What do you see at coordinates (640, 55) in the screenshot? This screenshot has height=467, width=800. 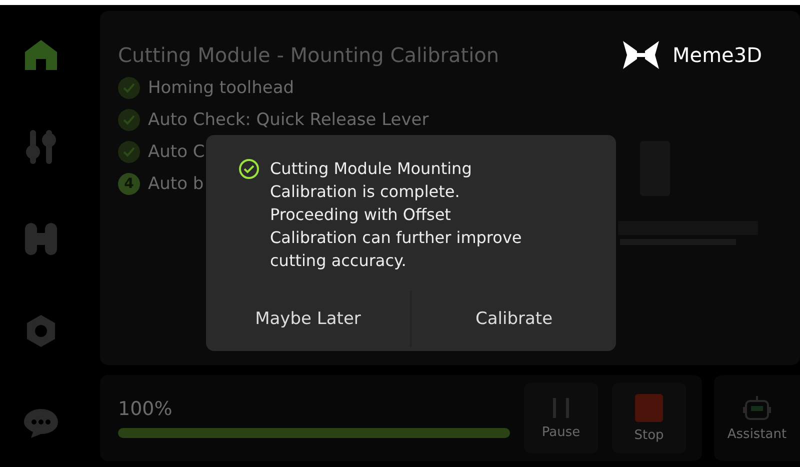 I see `logo-icon` at bounding box center [640, 55].